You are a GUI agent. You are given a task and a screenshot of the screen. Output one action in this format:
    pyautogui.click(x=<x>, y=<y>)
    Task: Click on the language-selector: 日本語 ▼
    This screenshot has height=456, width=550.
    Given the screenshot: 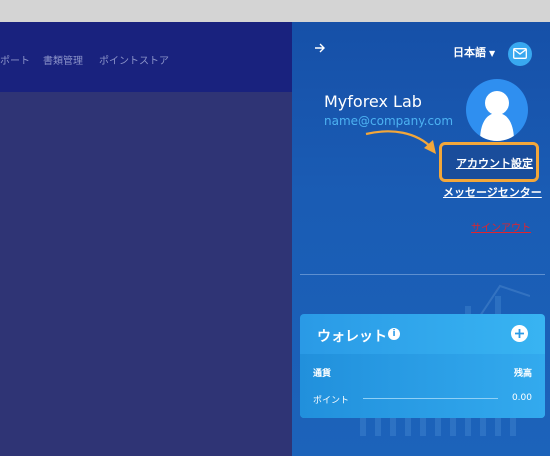 What is the action you would take?
    pyautogui.click(x=474, y=52)
    